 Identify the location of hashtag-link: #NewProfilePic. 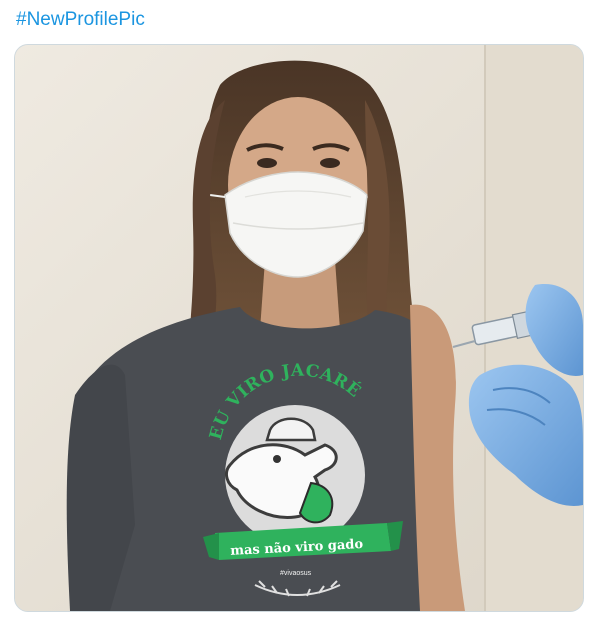
(80, 20).